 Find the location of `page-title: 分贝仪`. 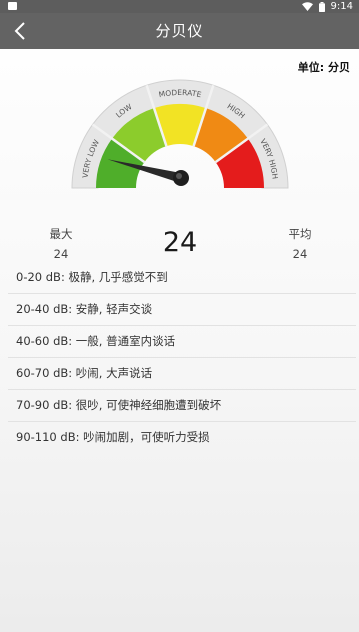

page-title: 分贝仪 is located at coordinates (179, 31).